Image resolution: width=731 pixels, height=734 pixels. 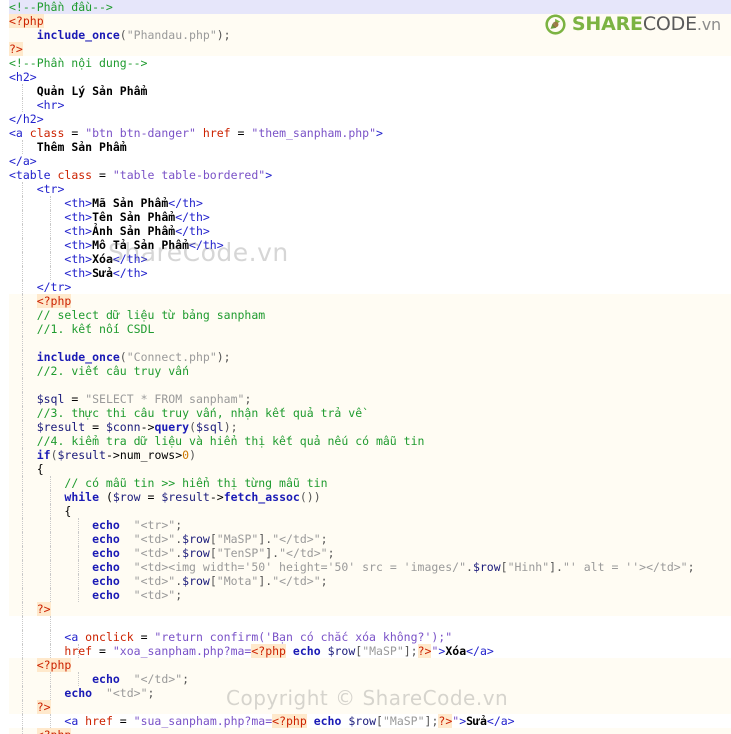 What do you see at coordinates (165, 399) in the screenshot?
I see `code-token-str2: "SELECT * FROM sanpham"` at bounding box center [165, 399].